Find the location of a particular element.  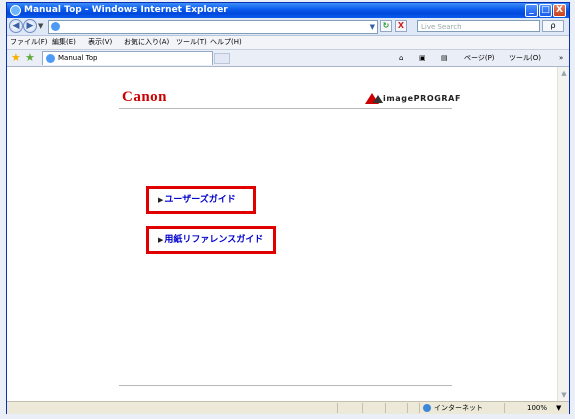

zoom-level: 100% is located at coordinates (537, 408).